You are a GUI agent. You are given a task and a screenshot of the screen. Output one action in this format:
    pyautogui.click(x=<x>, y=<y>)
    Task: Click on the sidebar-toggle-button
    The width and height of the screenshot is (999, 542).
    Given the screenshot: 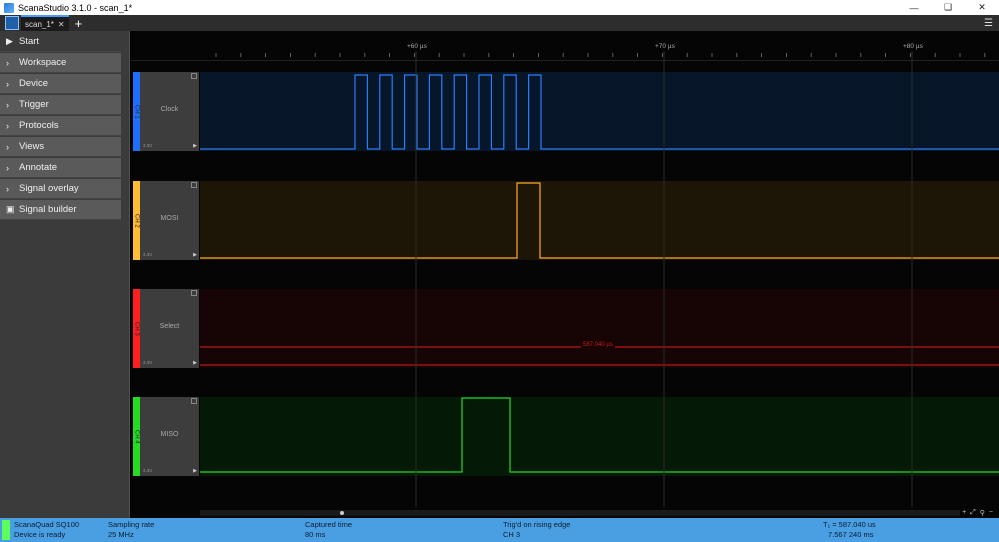 What is the action you would take?
    pyautogui.click(x=12, y=23)
    